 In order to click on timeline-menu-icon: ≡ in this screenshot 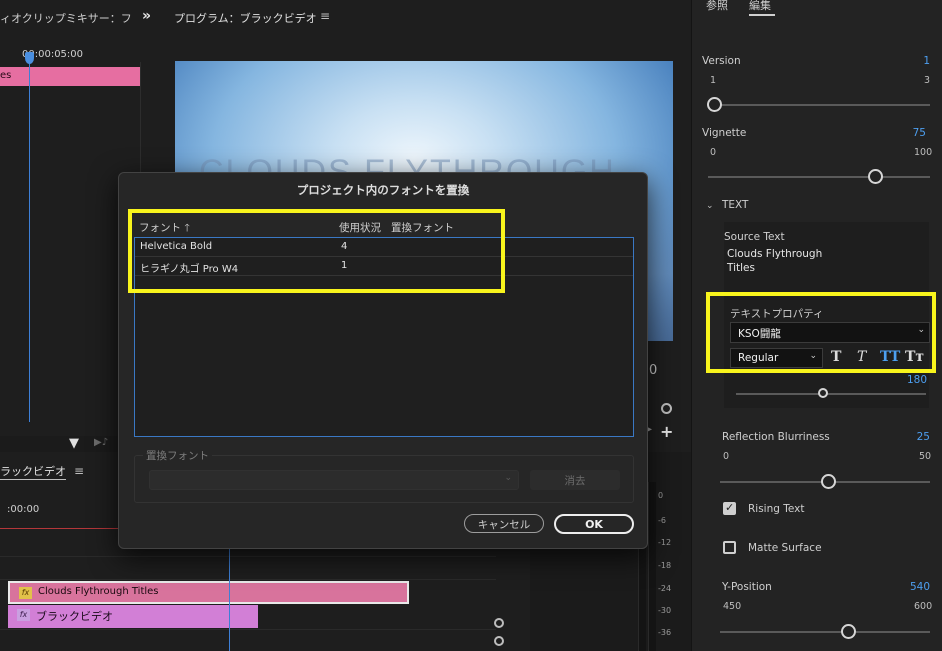, I will do `click(79, 471)`.